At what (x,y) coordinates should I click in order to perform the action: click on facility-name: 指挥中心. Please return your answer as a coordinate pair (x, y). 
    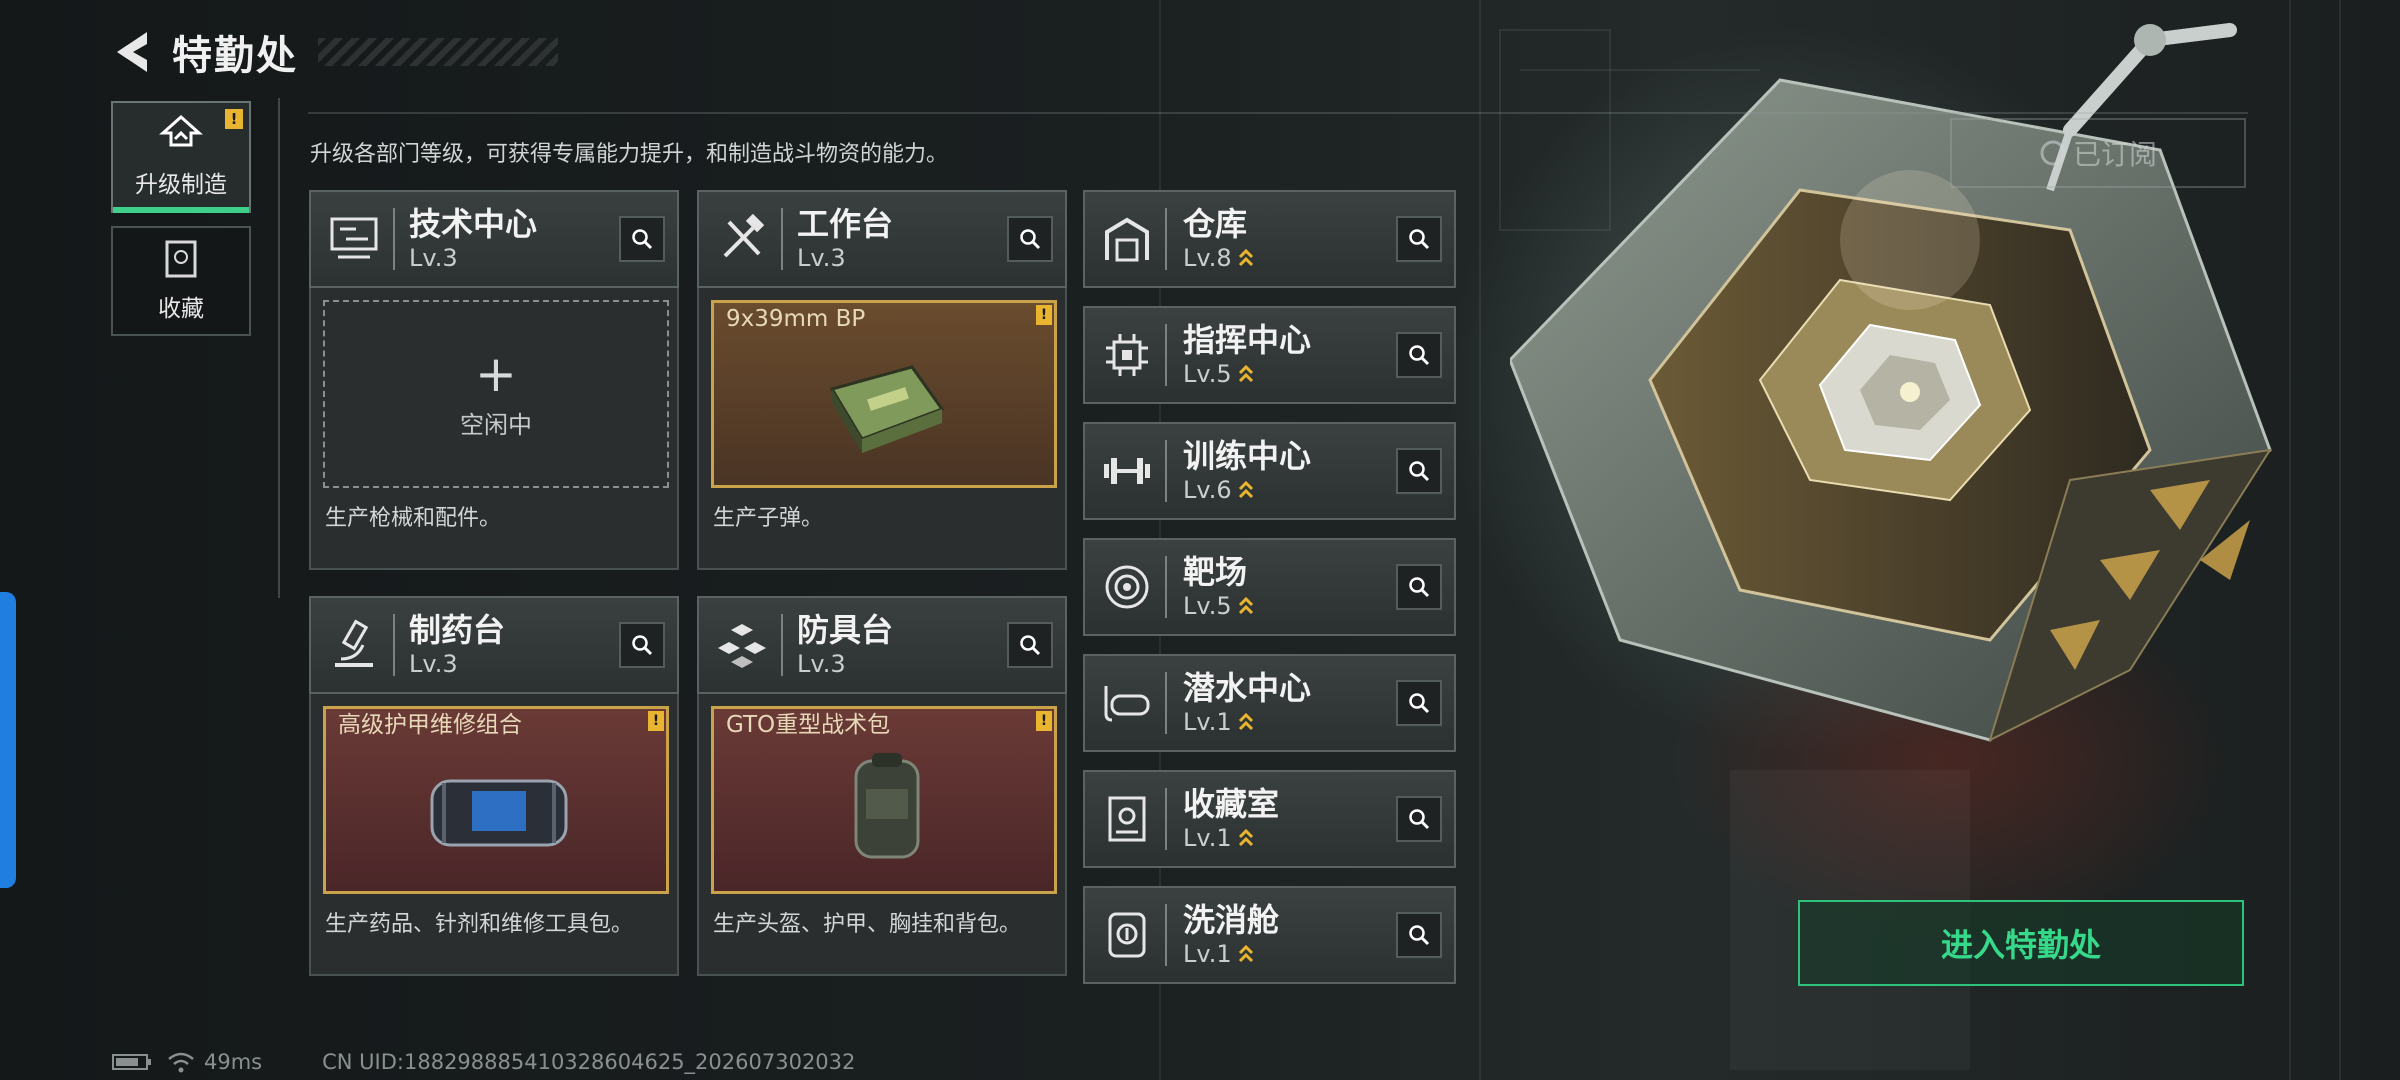
    Looking at the image, I should click on (1247, 340).